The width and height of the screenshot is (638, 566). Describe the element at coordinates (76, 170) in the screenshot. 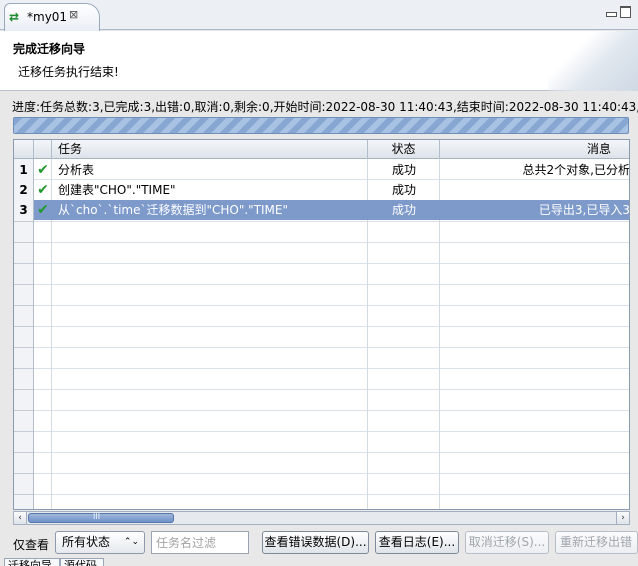

I see `task-name: 分析表` at that location.